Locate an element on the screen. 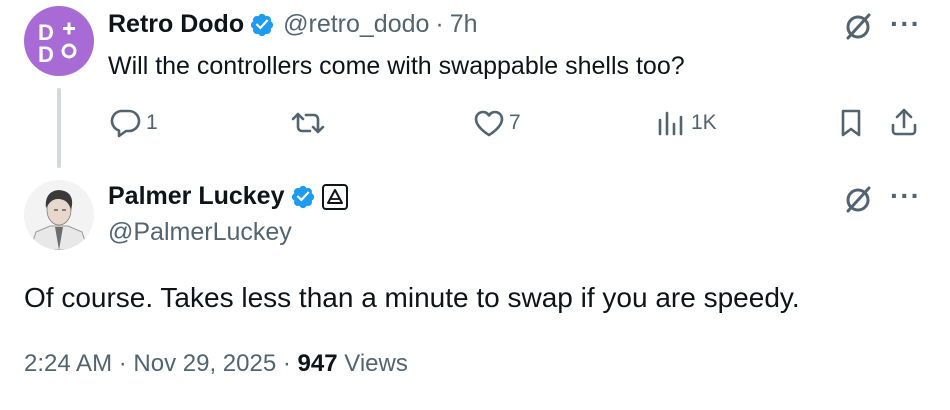 This screenshot has height=410, width=950. parent-handle: @retro_dodo is located at coordinates (356, 24).